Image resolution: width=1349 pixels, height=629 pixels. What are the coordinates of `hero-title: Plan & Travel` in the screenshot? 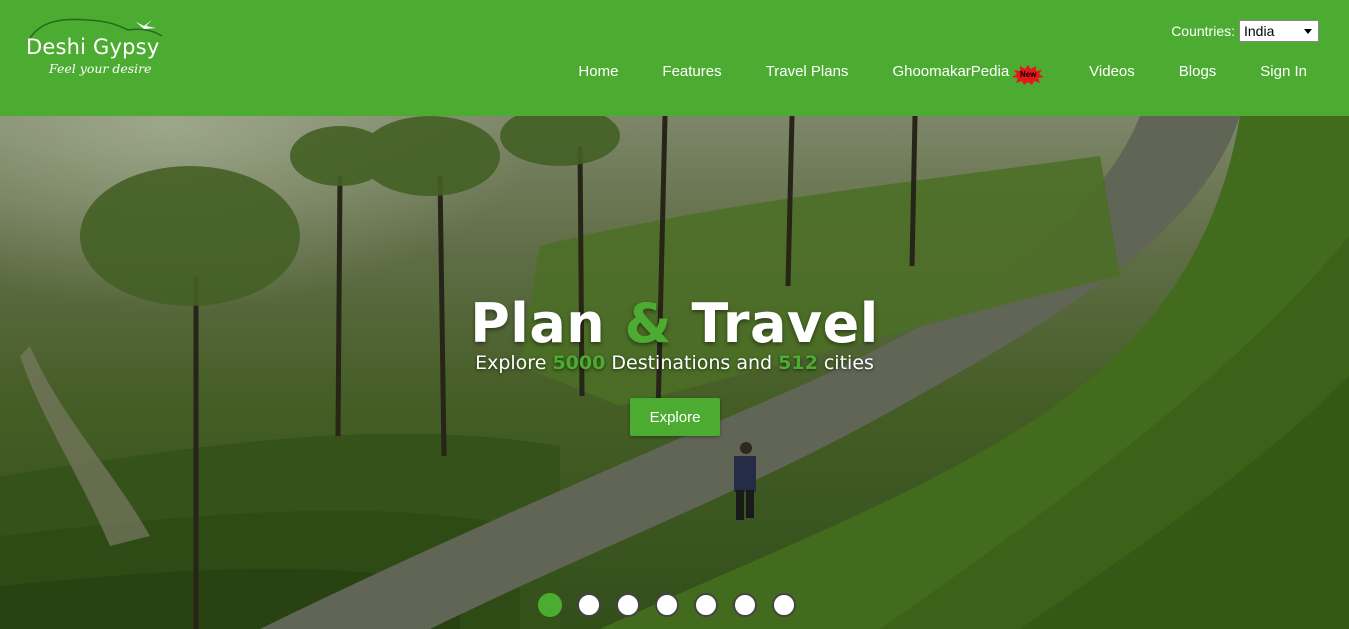 It's located at (674, 323).